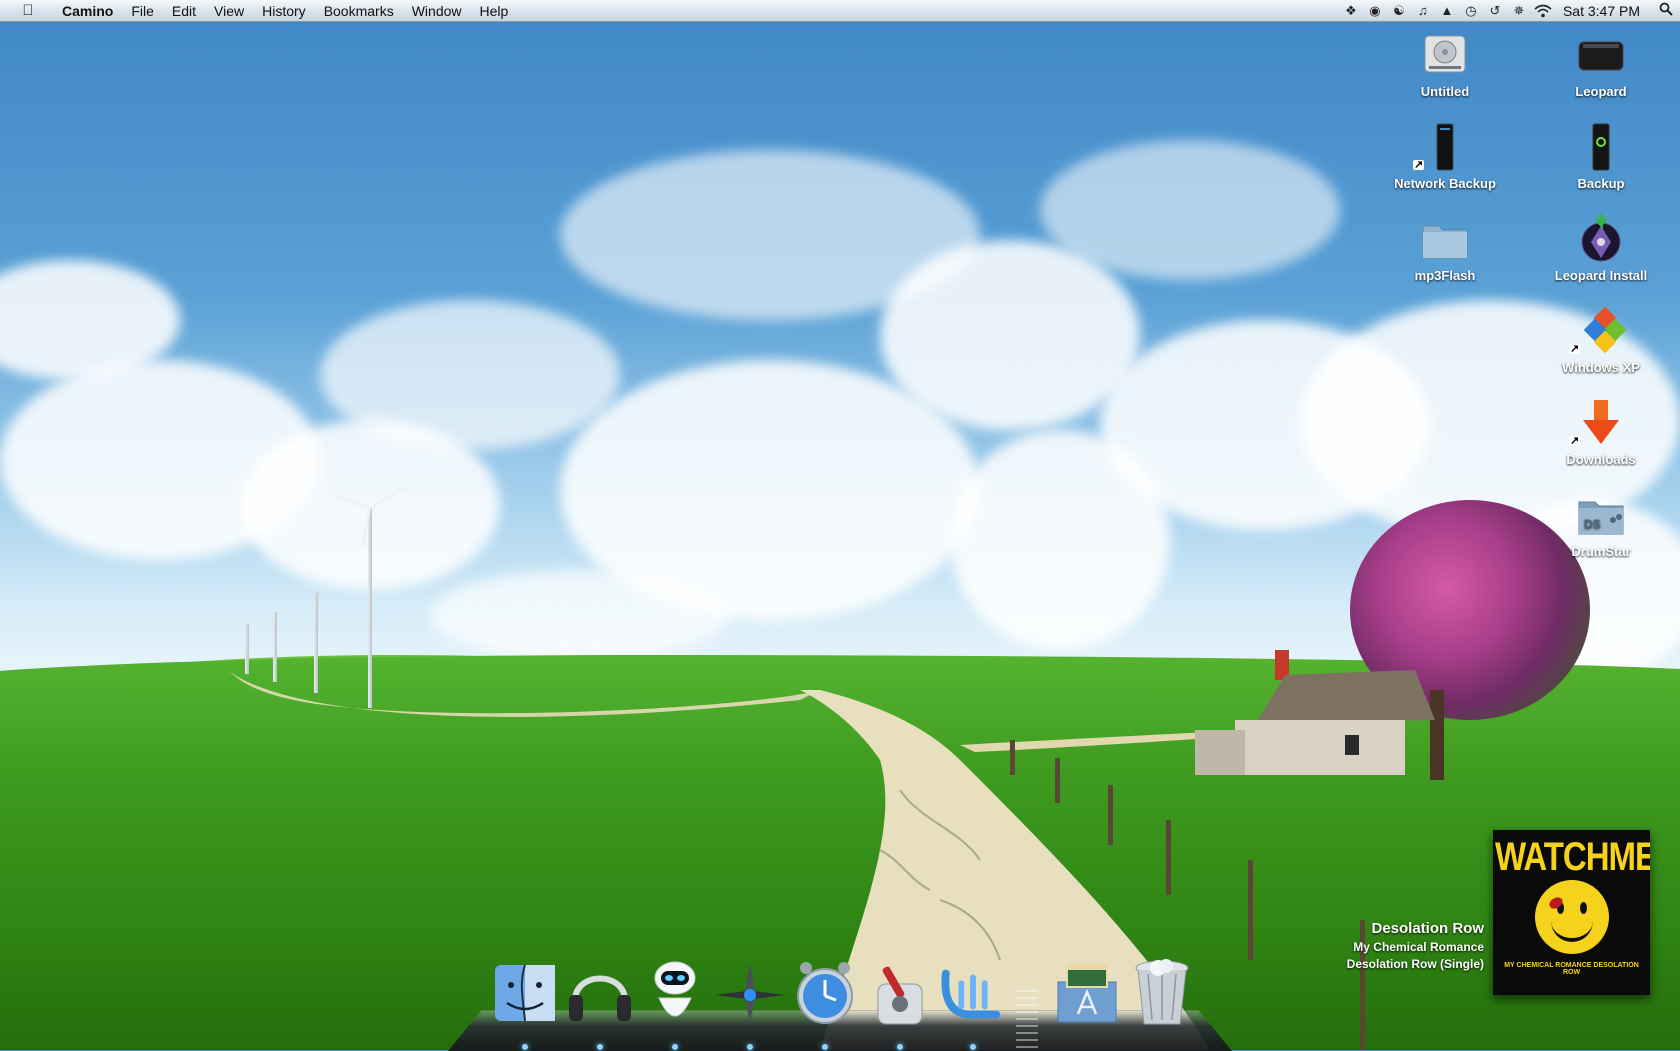 This screenshot has width=1680, height=1051. Describe the element at coordinates (1592, 524) in the screenshot. I see `svg-text: DS` at that location.